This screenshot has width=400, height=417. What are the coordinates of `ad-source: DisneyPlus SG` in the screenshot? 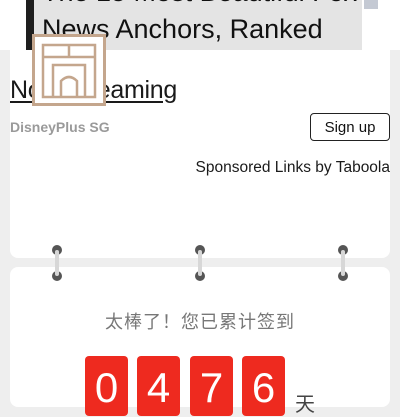 It's located at (60, 127).